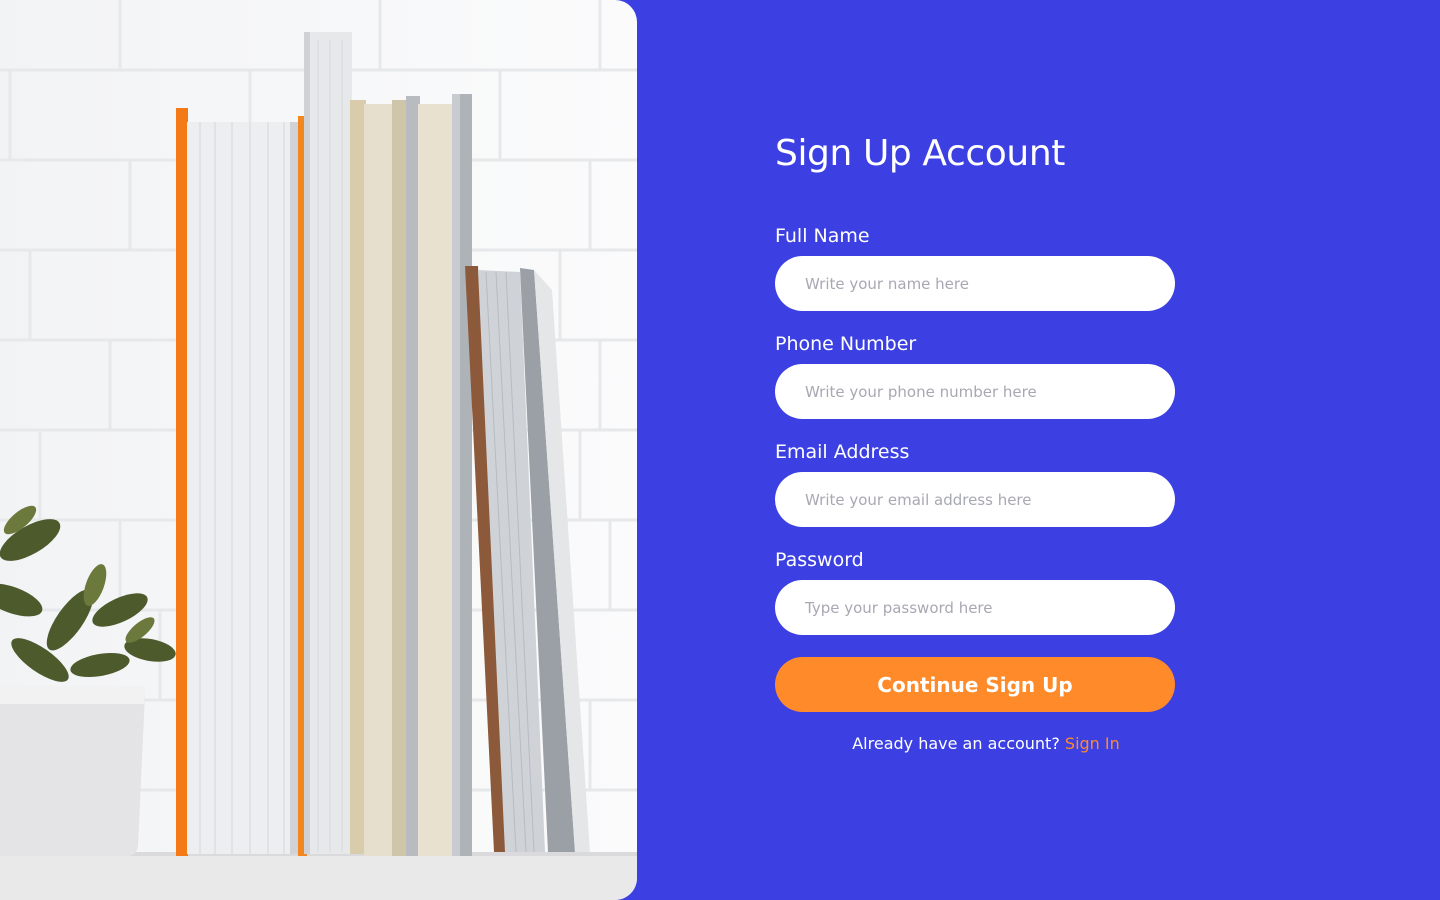  I want to click on phone-number-group: Phone Number, so click(975, 374).